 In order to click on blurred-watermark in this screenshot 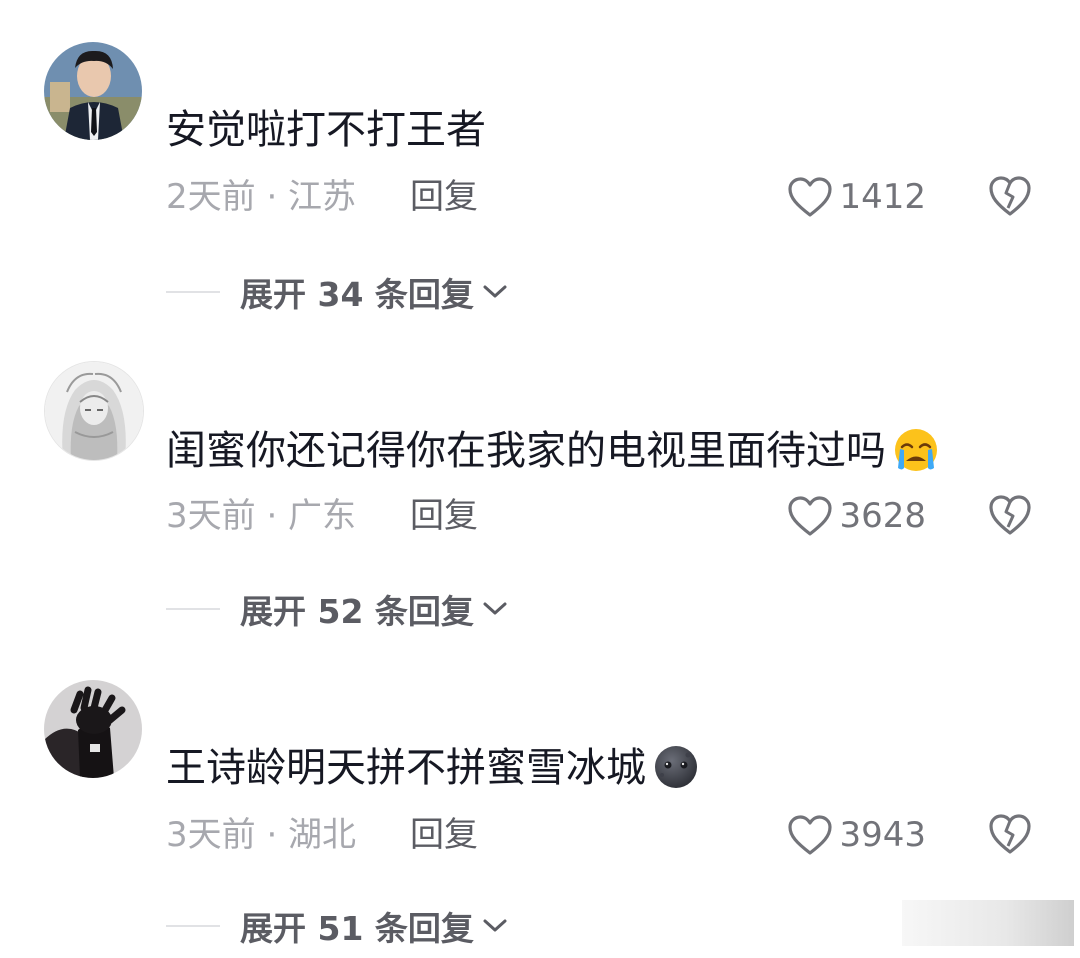, I will do `click(988, 923)`.